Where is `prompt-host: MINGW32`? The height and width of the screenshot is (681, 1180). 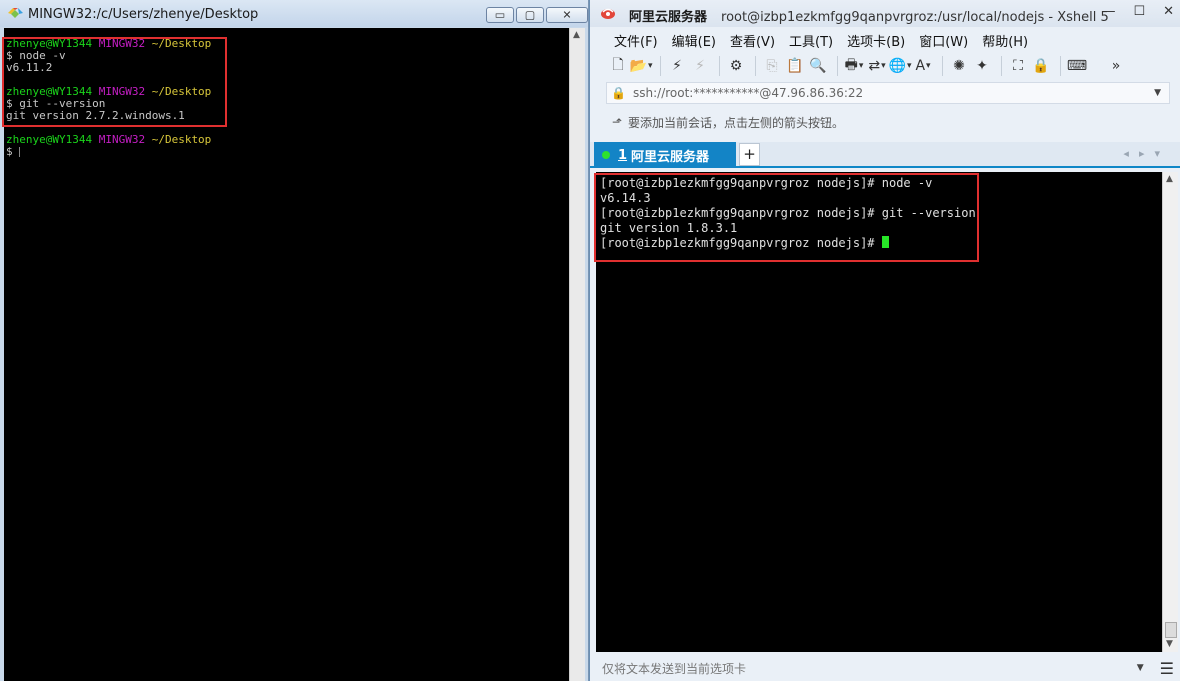
prompt-host: MINGW32 is located at coordinates (122, 139).